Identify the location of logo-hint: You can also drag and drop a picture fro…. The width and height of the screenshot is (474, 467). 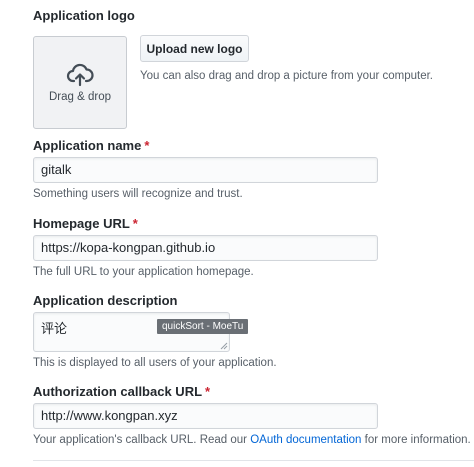
(286, 76).